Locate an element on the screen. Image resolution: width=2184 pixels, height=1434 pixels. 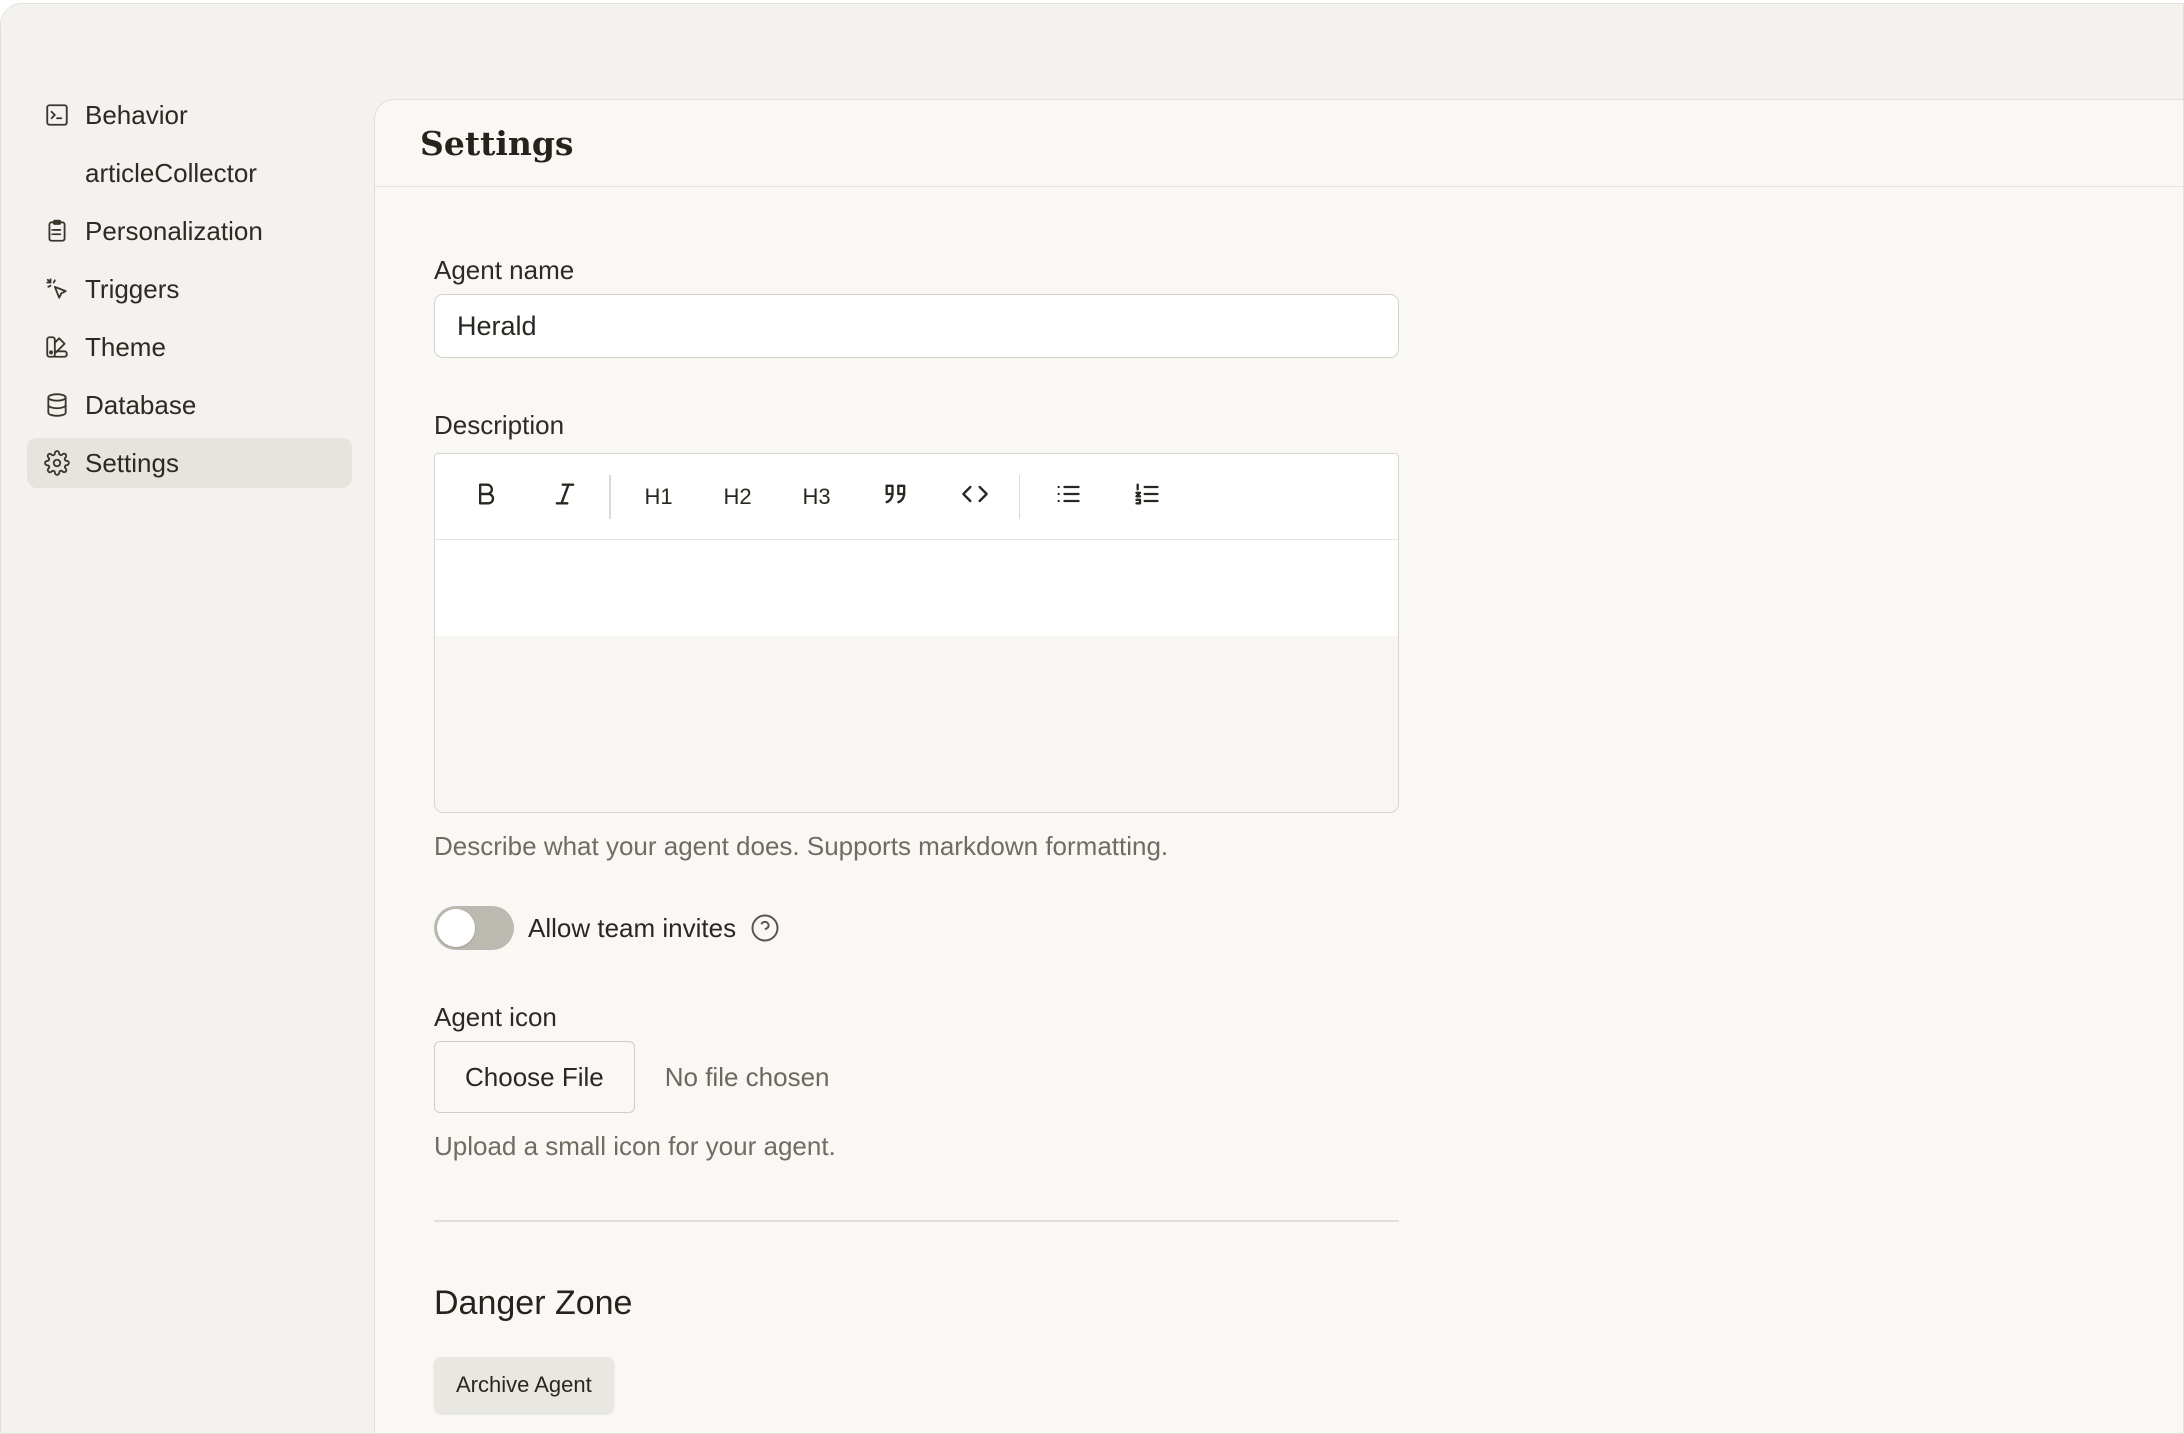
panel-header: Settings is located at coordinates (1279, 143).